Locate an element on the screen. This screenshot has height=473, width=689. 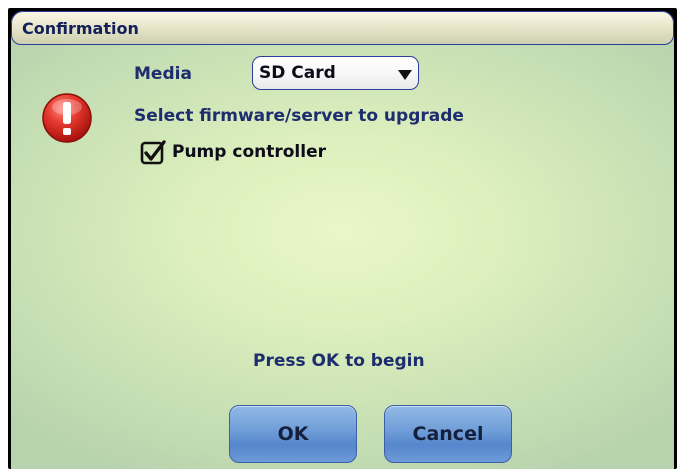
ok-button-label: OK is located at coordinates (293, 434).